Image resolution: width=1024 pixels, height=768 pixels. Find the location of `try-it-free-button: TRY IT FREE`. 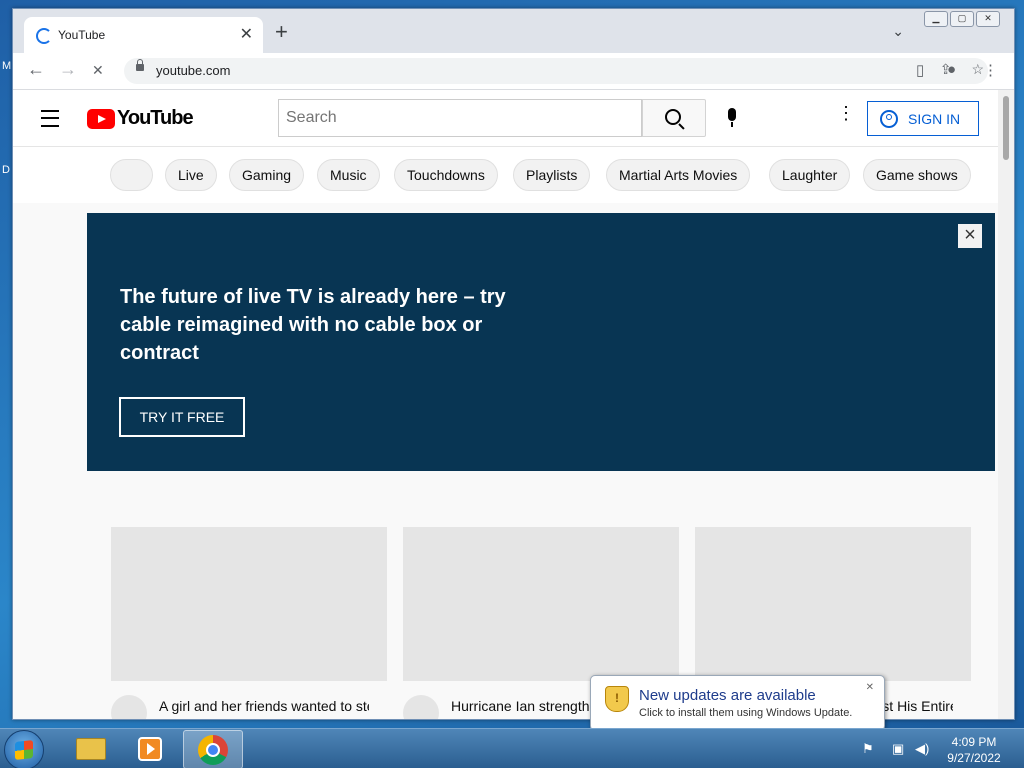

try-it-free-button: TRY IT FREE is located at coordinates (182, 417).